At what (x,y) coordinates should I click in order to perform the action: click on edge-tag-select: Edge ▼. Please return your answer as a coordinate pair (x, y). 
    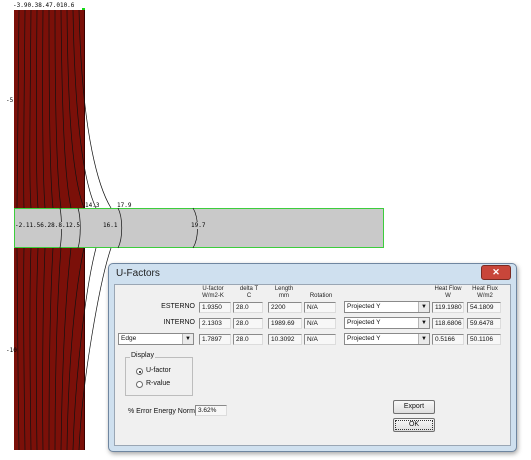
    Looking at the image, I should click on (156, 339).